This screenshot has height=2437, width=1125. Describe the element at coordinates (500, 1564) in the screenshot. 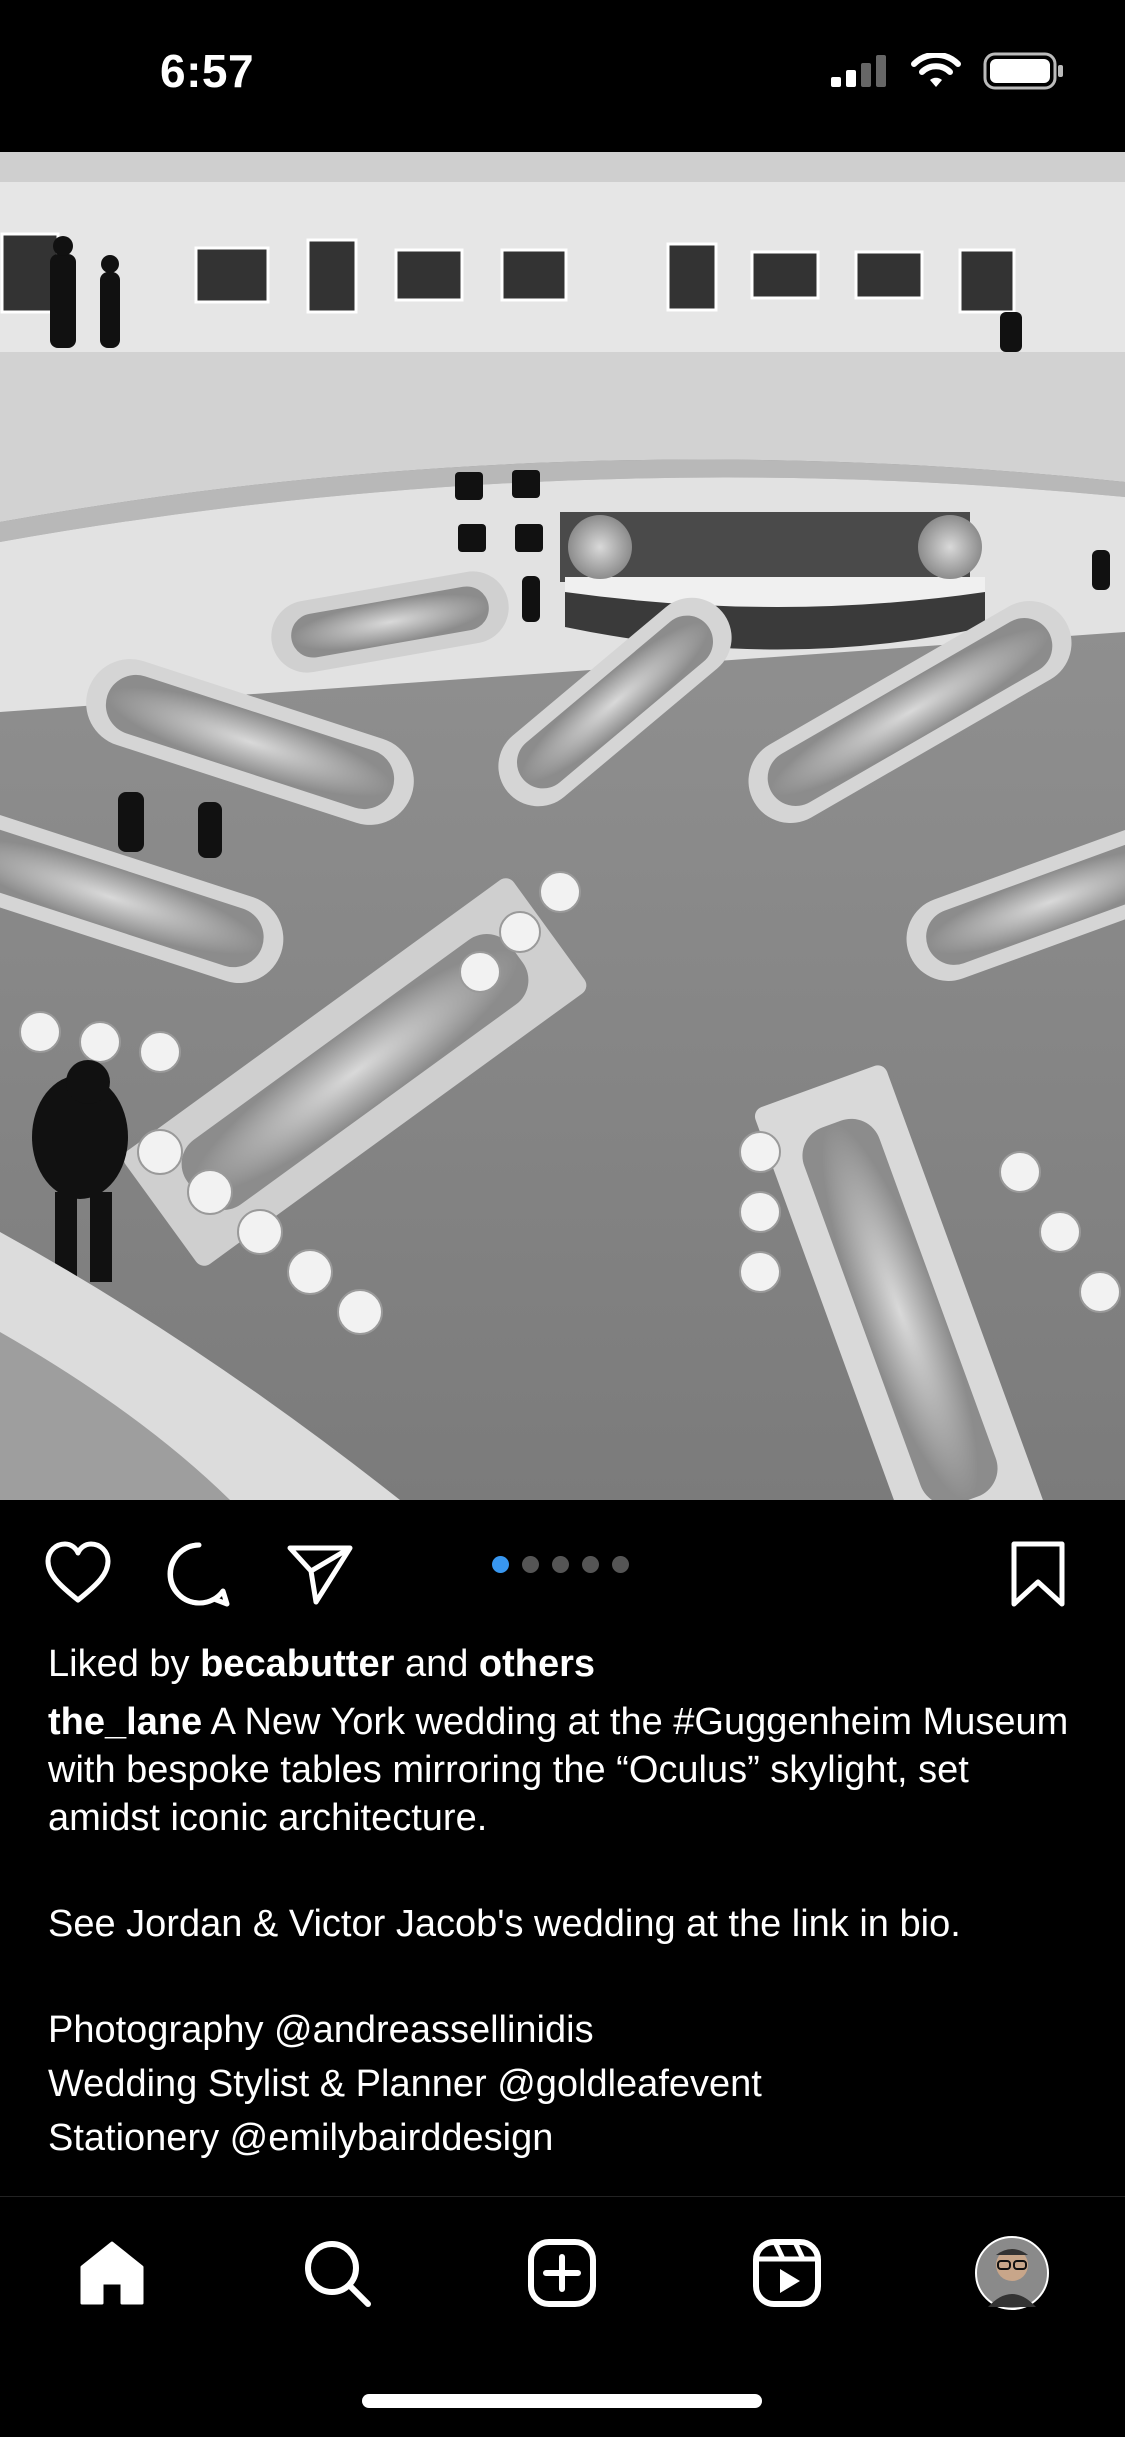

I see `carousel-dot-active` at that location.